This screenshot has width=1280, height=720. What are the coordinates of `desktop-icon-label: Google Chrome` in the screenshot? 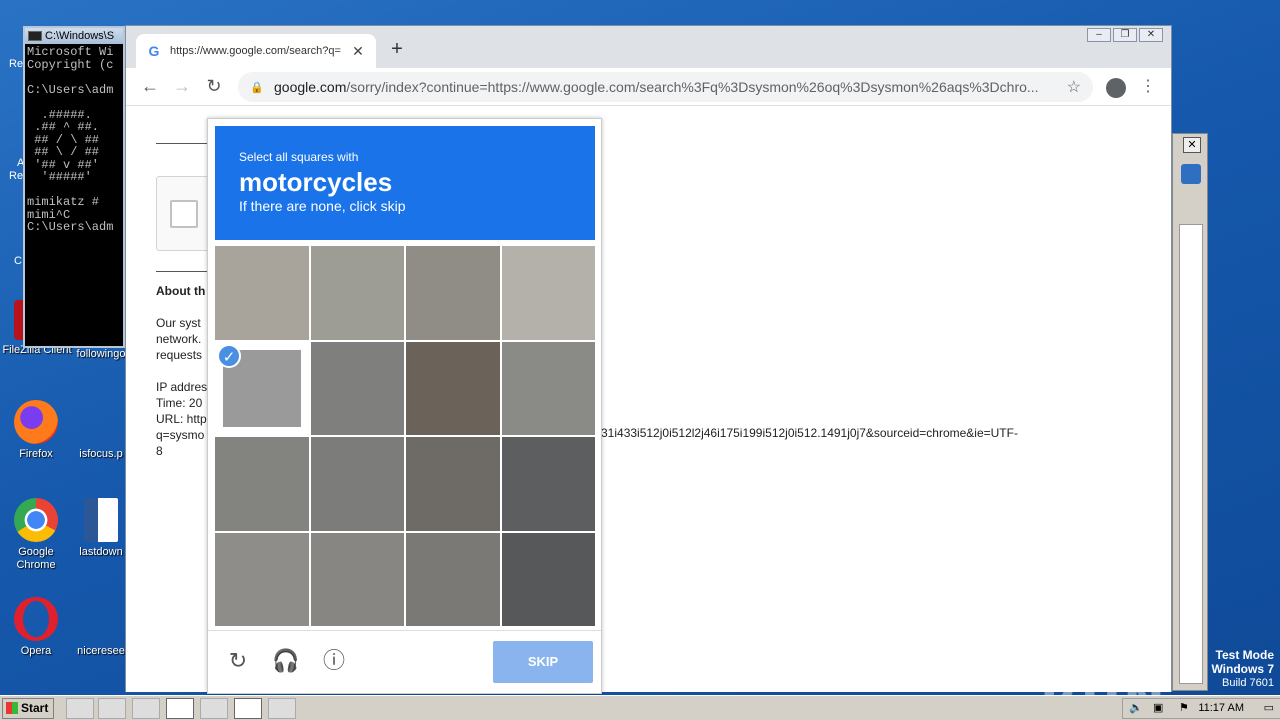 It's located at (36, 558).